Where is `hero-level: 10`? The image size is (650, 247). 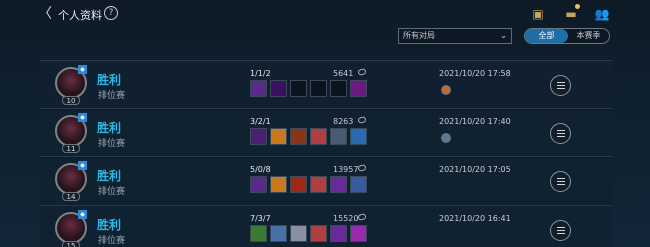
hero-level: 10 is located at coordinates (71, 100).